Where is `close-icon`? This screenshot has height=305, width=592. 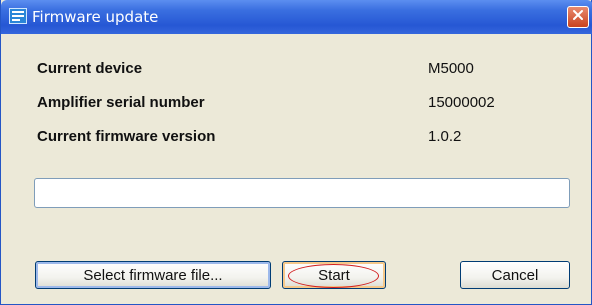
close-icon is located at coordinates (578, 17).